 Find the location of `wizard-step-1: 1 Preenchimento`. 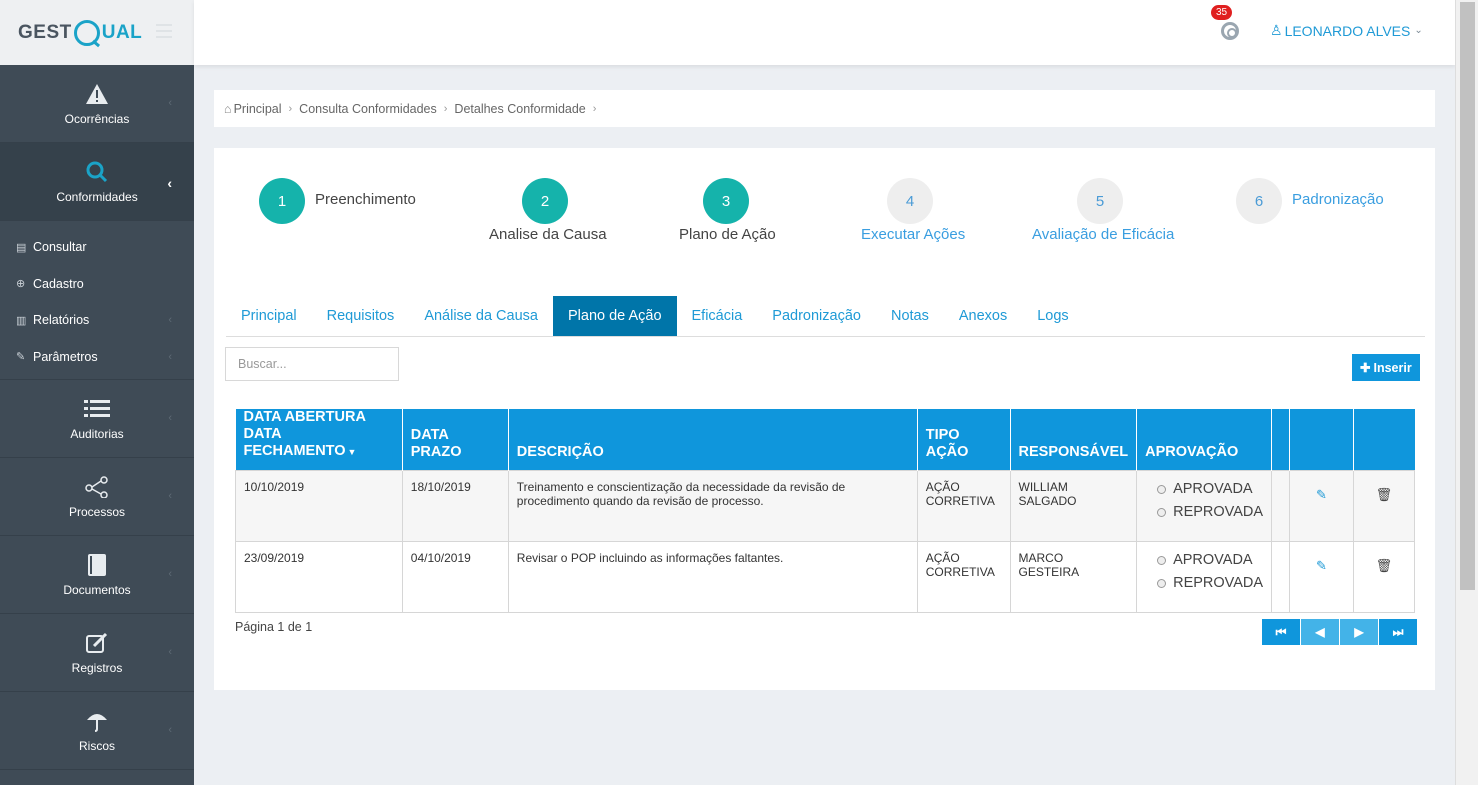

wizard-step-1: 1 Preenchimento is located at coordinates (337, 201).